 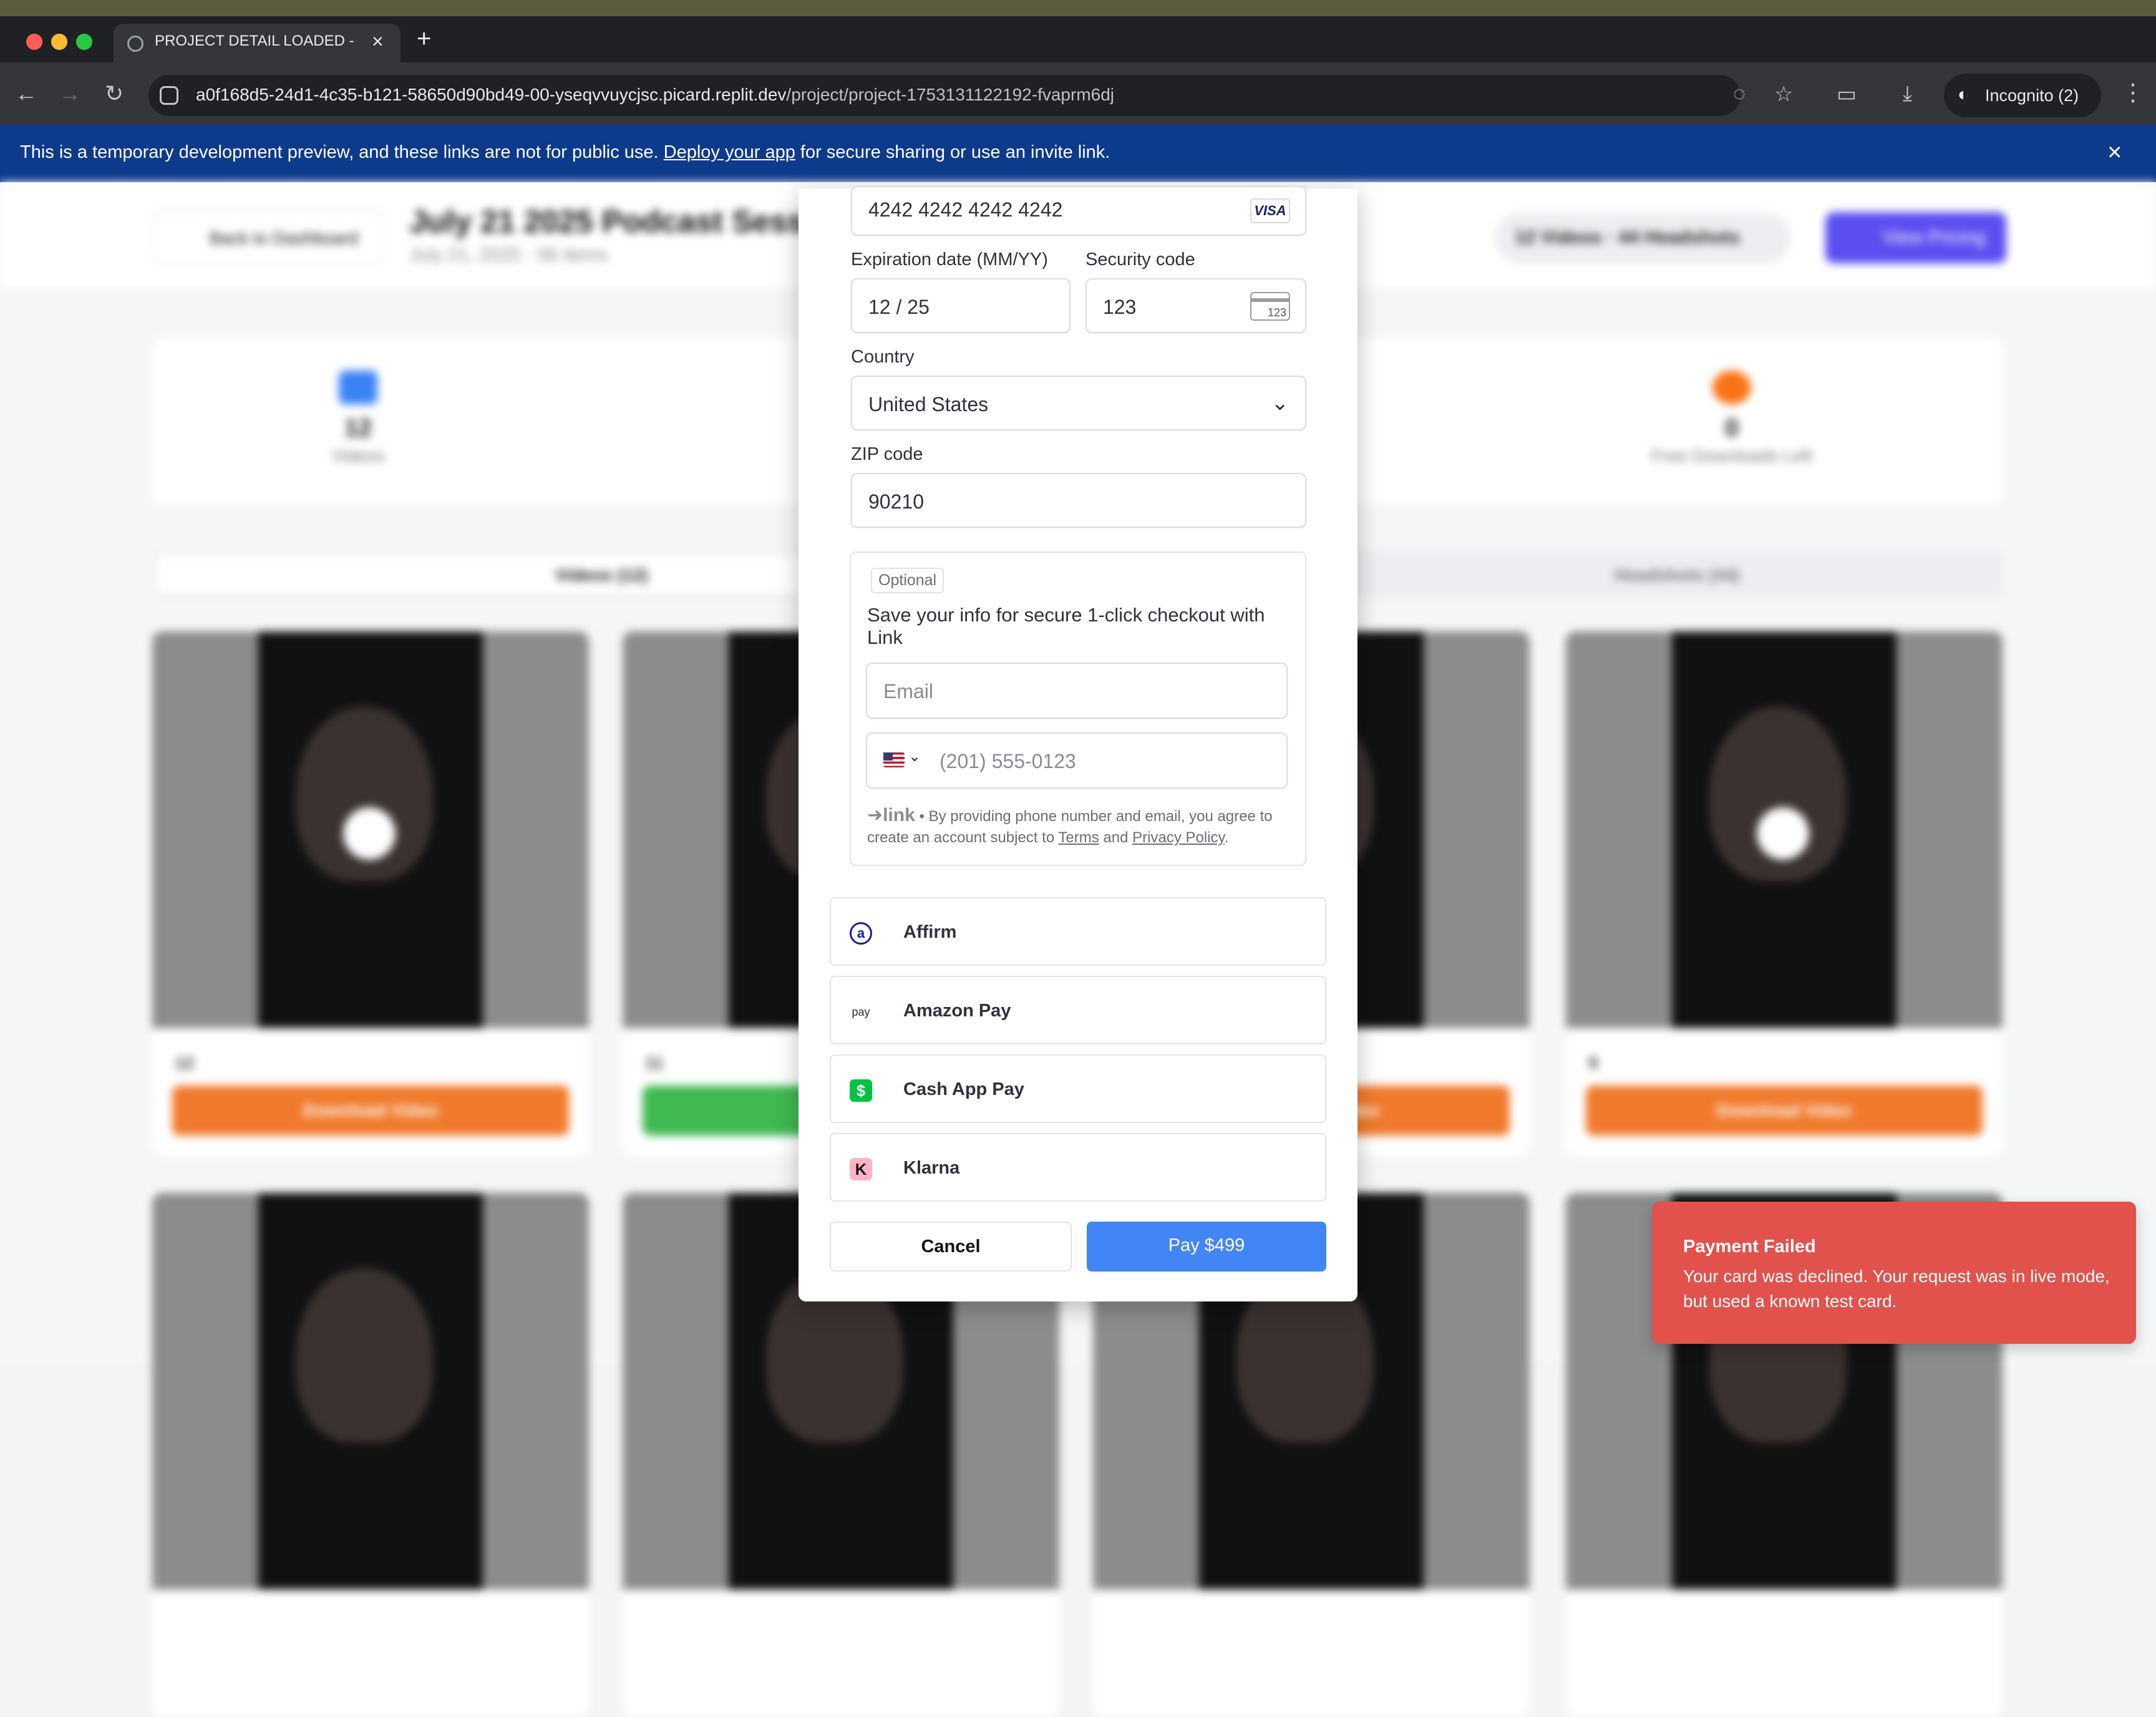 I want to click on cast-icon: ▭, so click(x=1847, y=94).